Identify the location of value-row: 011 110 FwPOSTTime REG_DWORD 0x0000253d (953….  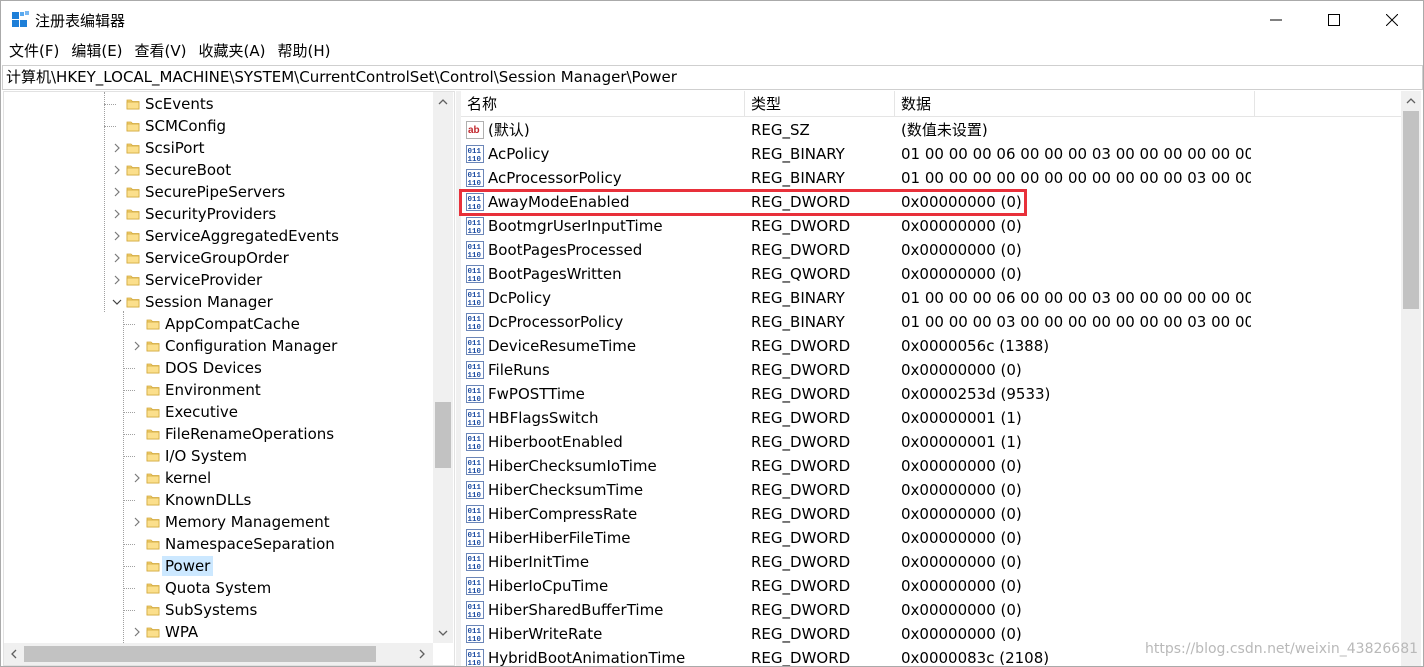
(931, 394).